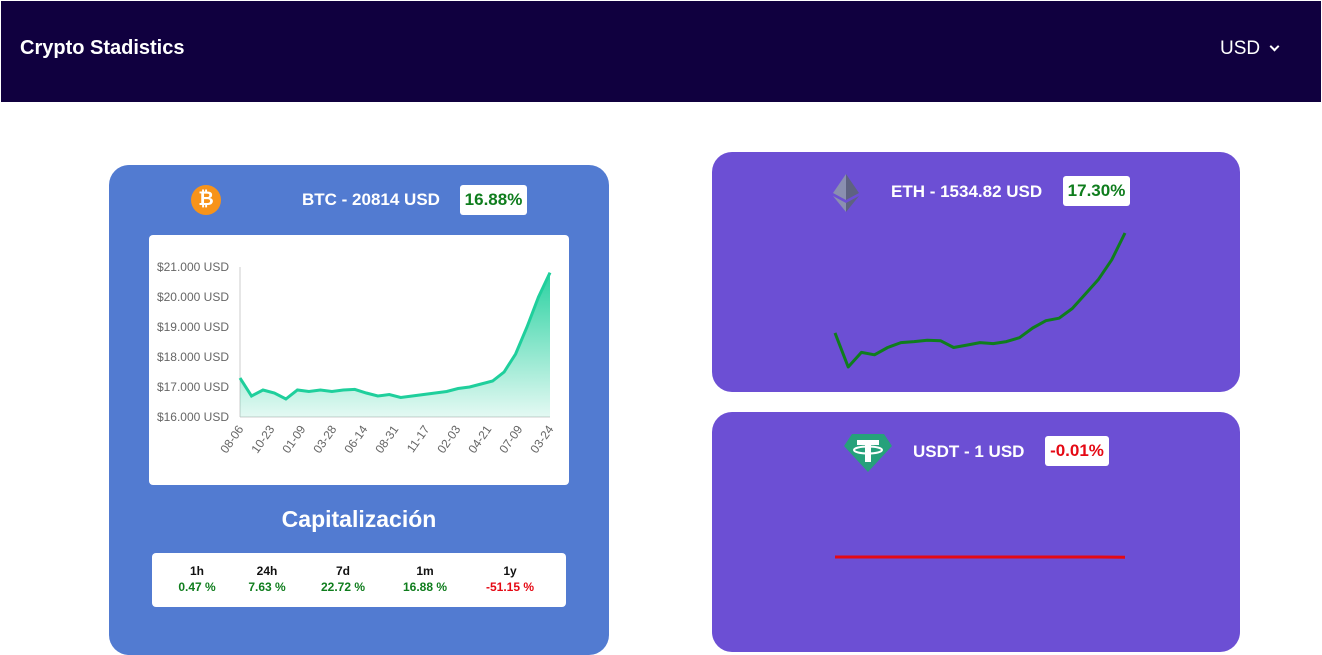 This screenshot has width=1322, height=655. I want to click on usdt-change-badge: -0.01%, so click(1077, 451).